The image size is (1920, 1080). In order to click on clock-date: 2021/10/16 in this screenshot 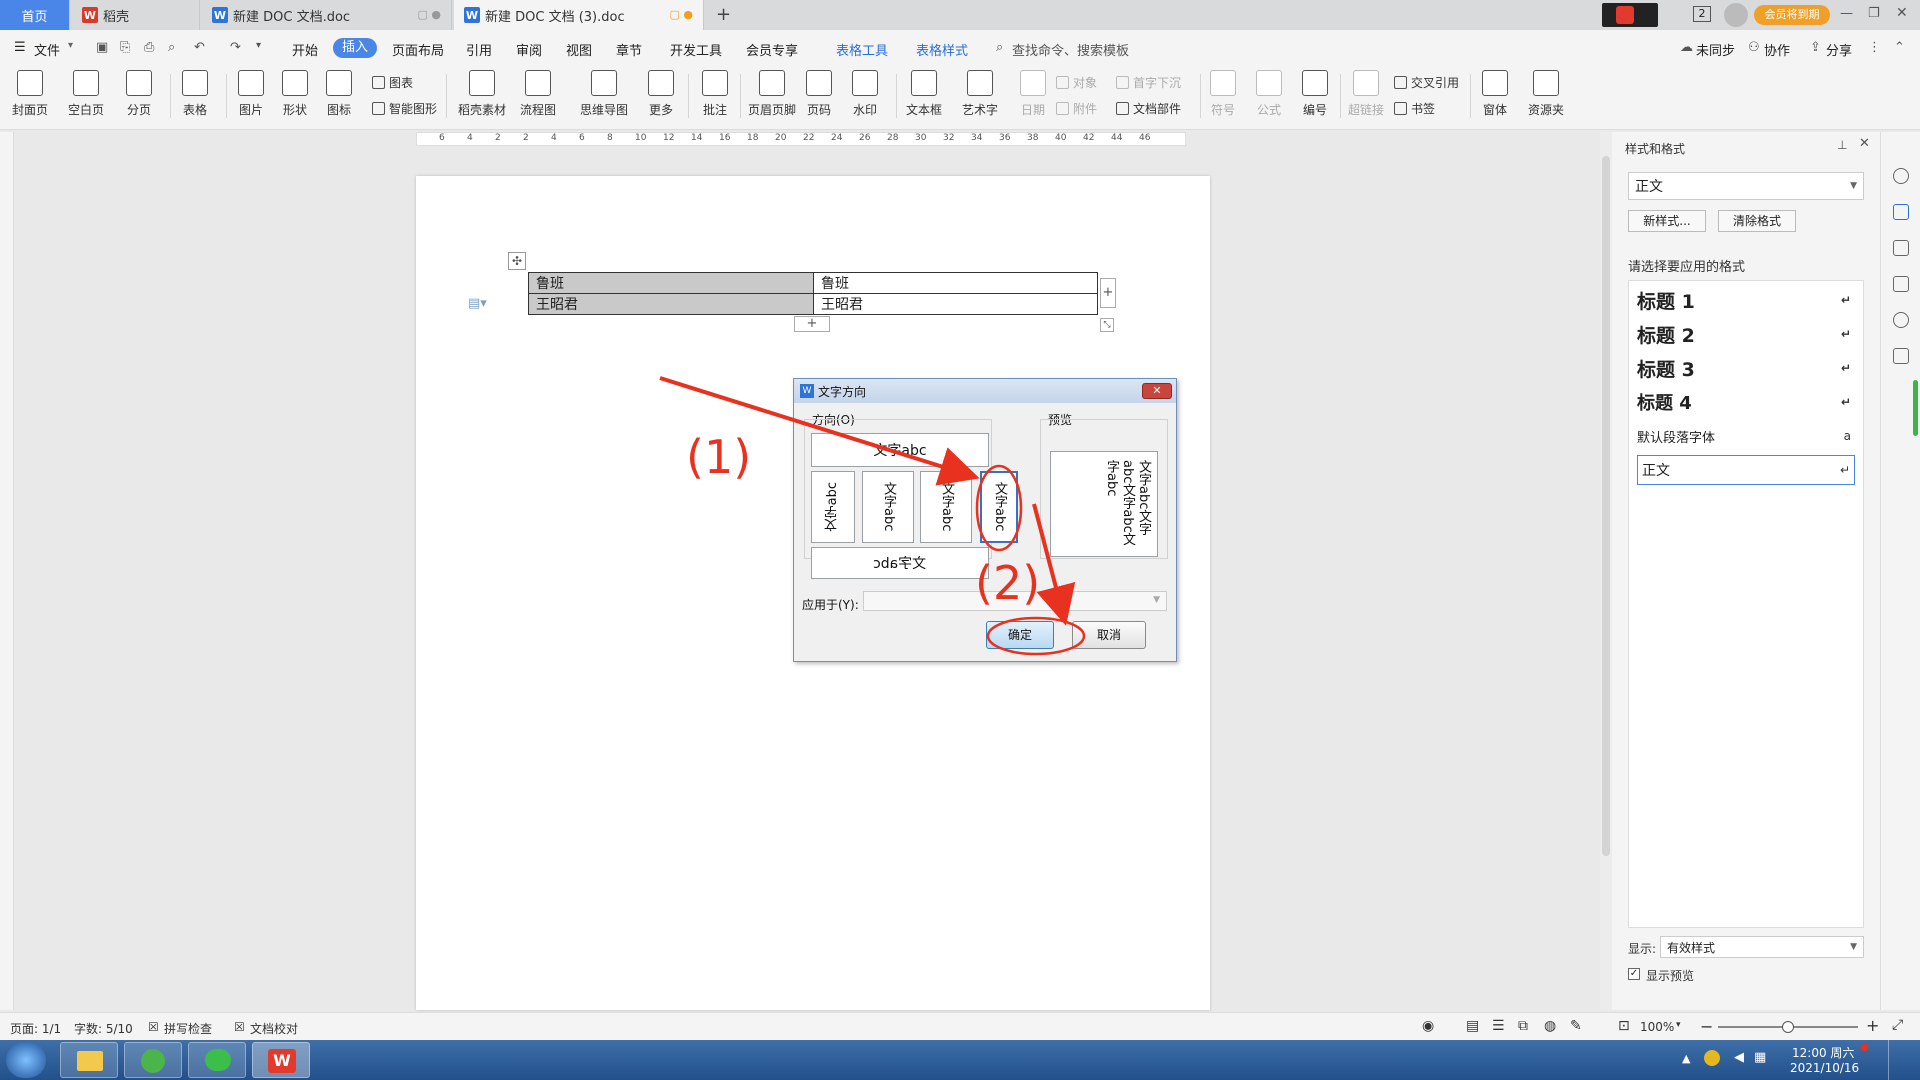, I will do `click(1824, 1068)`.